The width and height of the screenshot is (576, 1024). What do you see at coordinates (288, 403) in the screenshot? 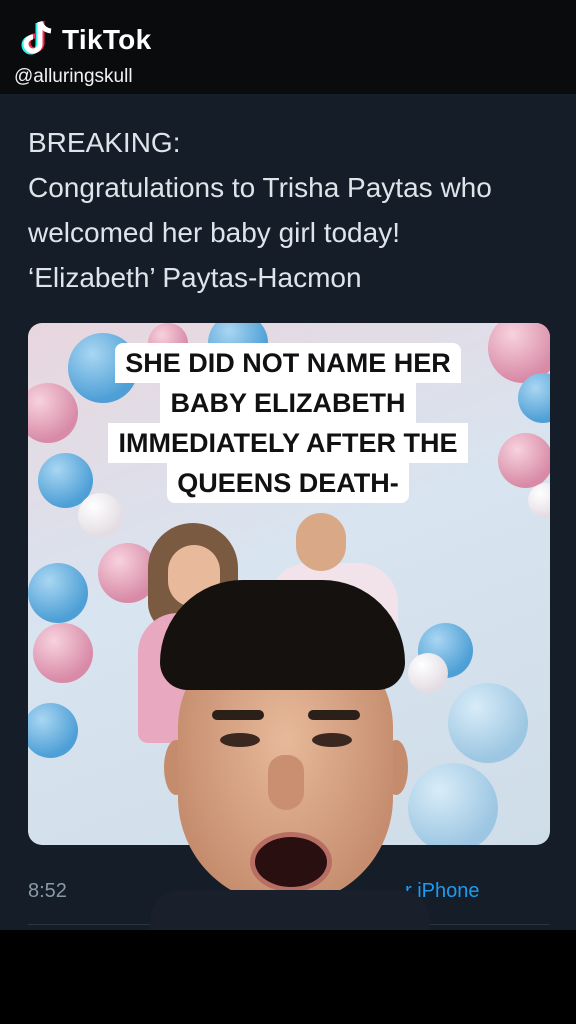
I see `caption-line: BABY ELIZABETH` at bounding box center [288, 403].